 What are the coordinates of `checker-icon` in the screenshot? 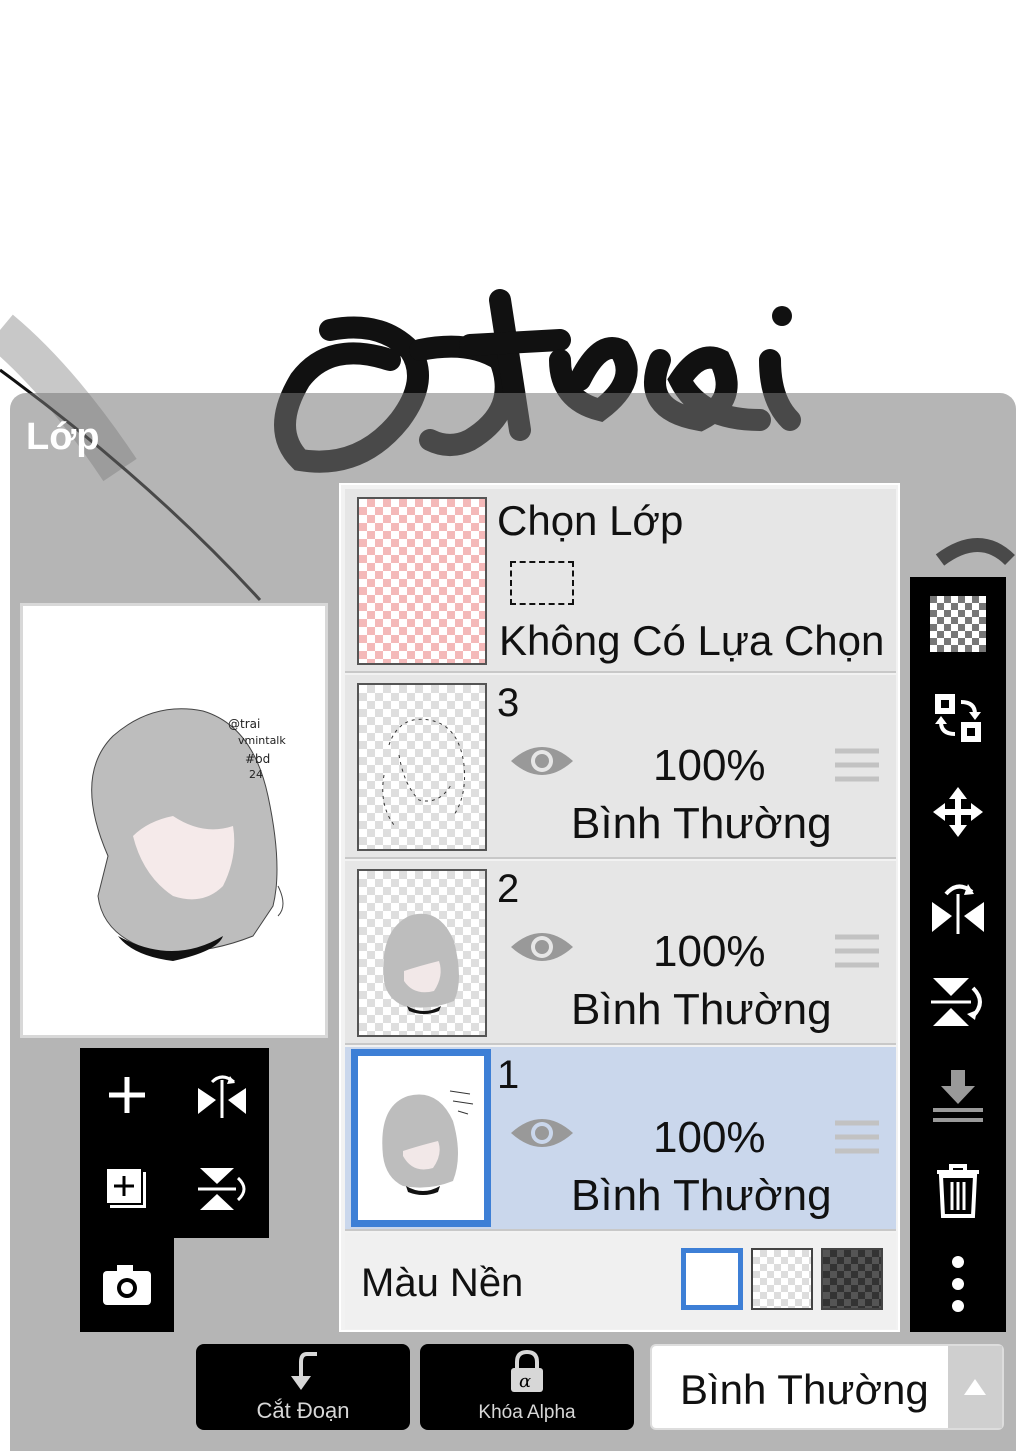 It's located at (958, 624).